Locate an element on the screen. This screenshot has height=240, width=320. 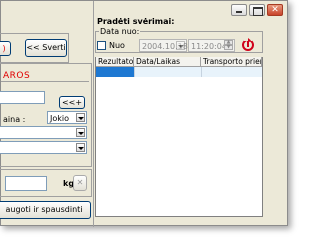
section-title: Pradėti svėrimai: is located at coordinates (136, 21).